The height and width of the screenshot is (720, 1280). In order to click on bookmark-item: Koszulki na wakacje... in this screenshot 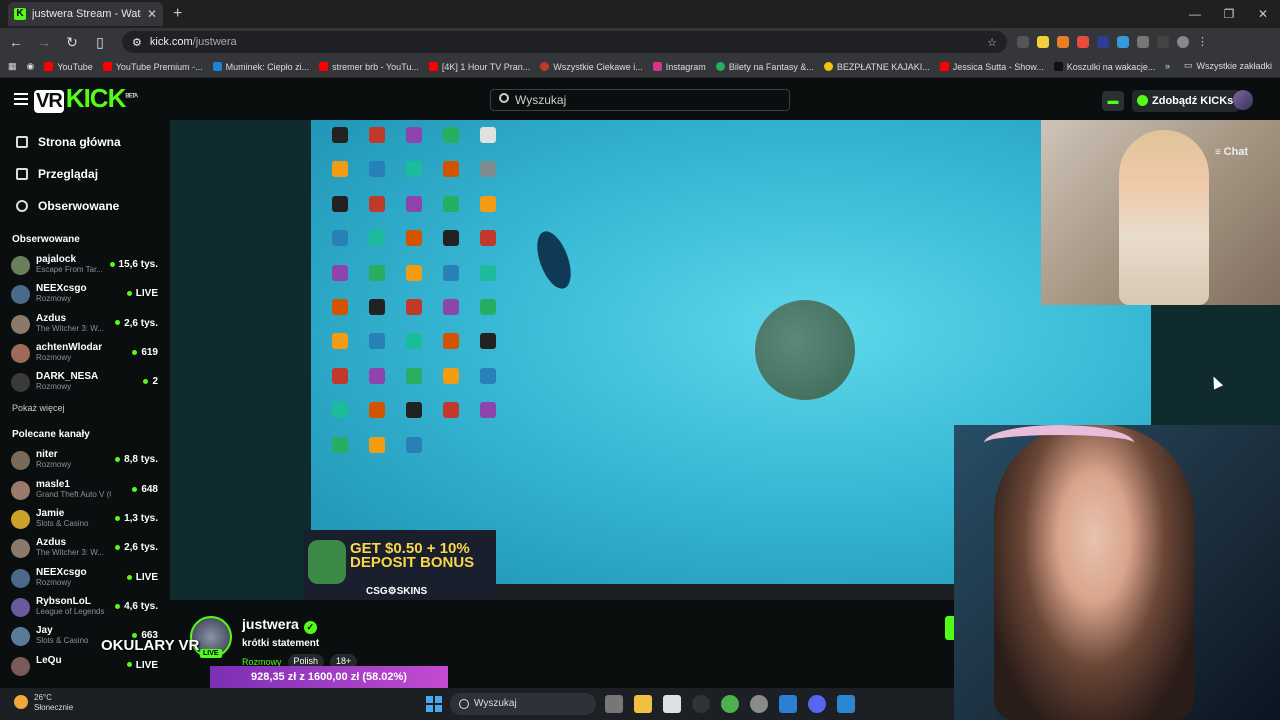, I will do `click(1104, 67)`.